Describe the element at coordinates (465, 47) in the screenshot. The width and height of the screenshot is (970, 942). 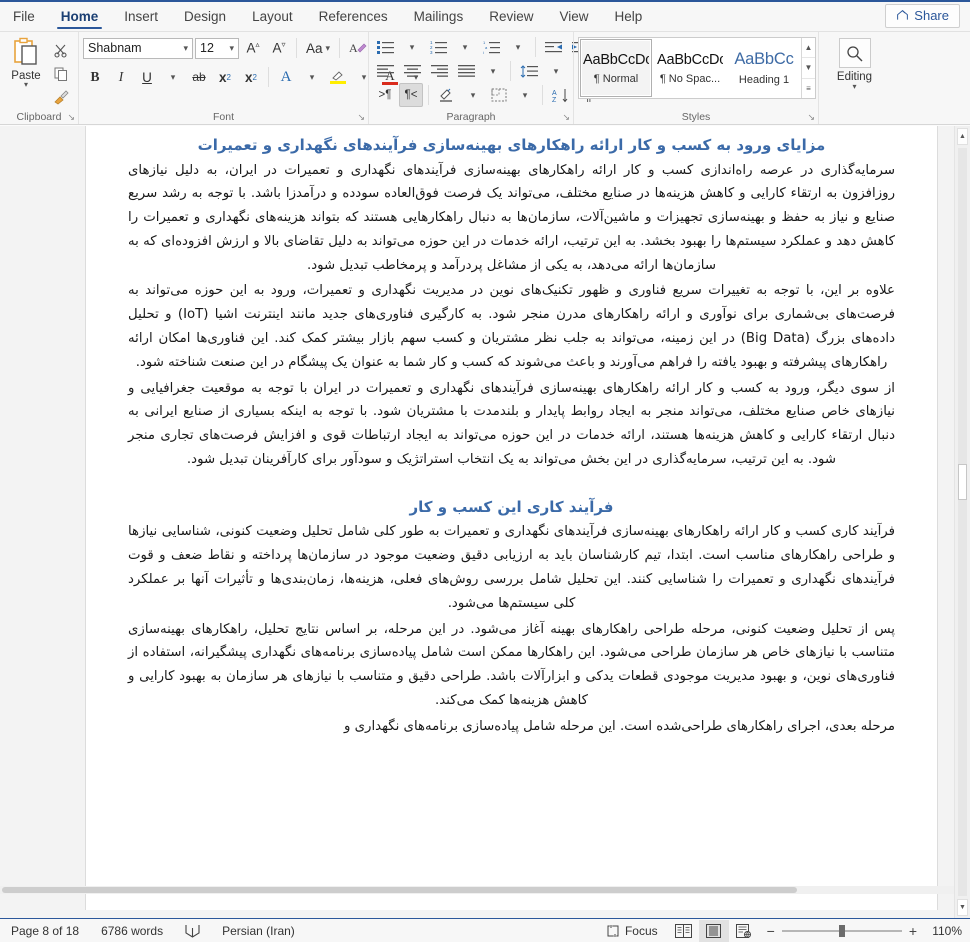
I see `numbering-dropdown: ▾` at that location.